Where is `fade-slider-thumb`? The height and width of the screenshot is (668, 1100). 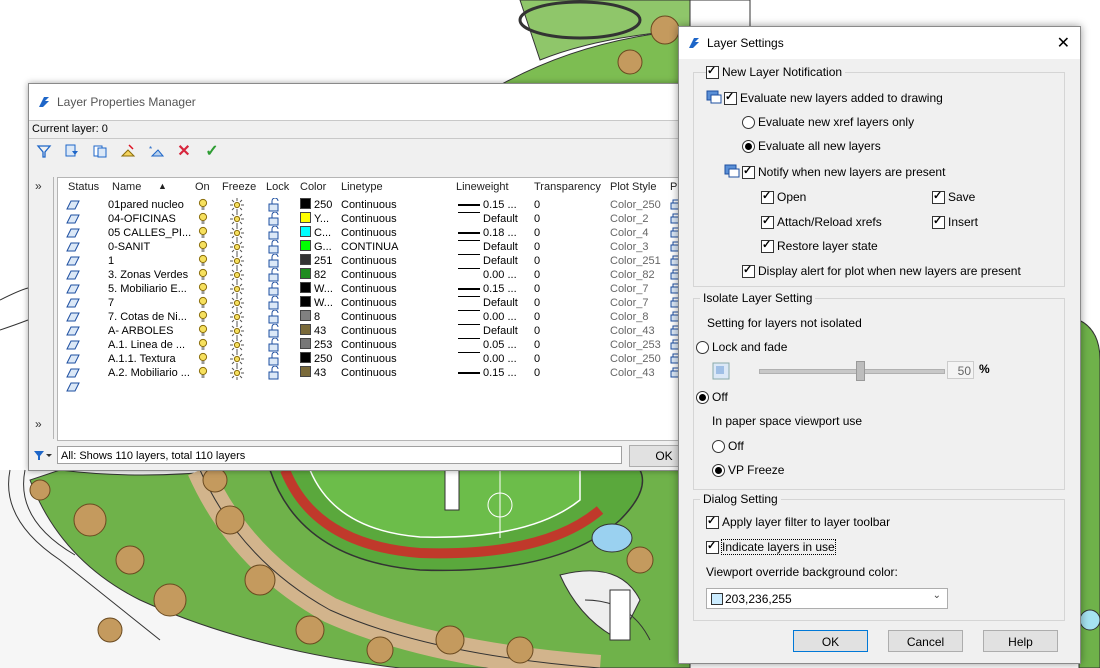 fade-slider-thumb is located at coordinates (860, 371).